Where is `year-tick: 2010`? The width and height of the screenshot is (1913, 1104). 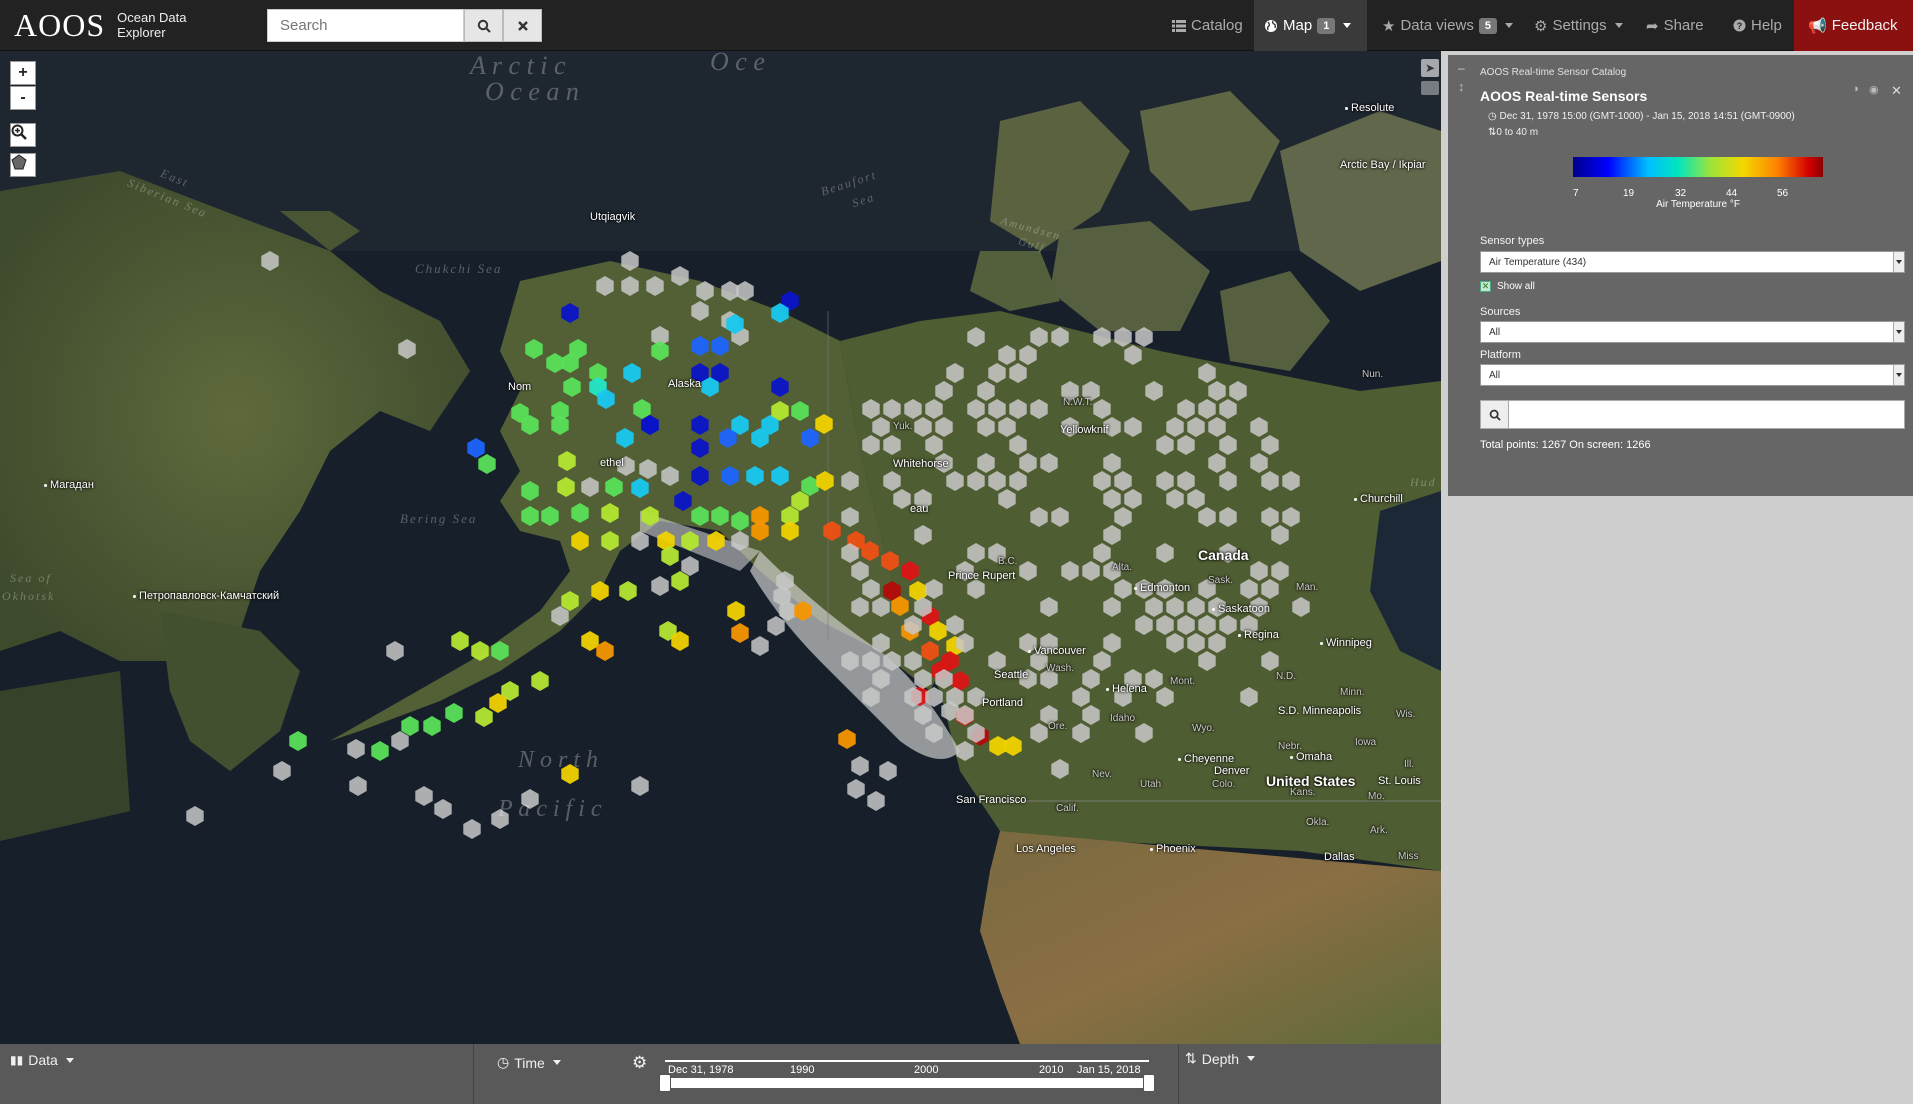
year-tick: 2010 is located at coordinates (1051, 1070).